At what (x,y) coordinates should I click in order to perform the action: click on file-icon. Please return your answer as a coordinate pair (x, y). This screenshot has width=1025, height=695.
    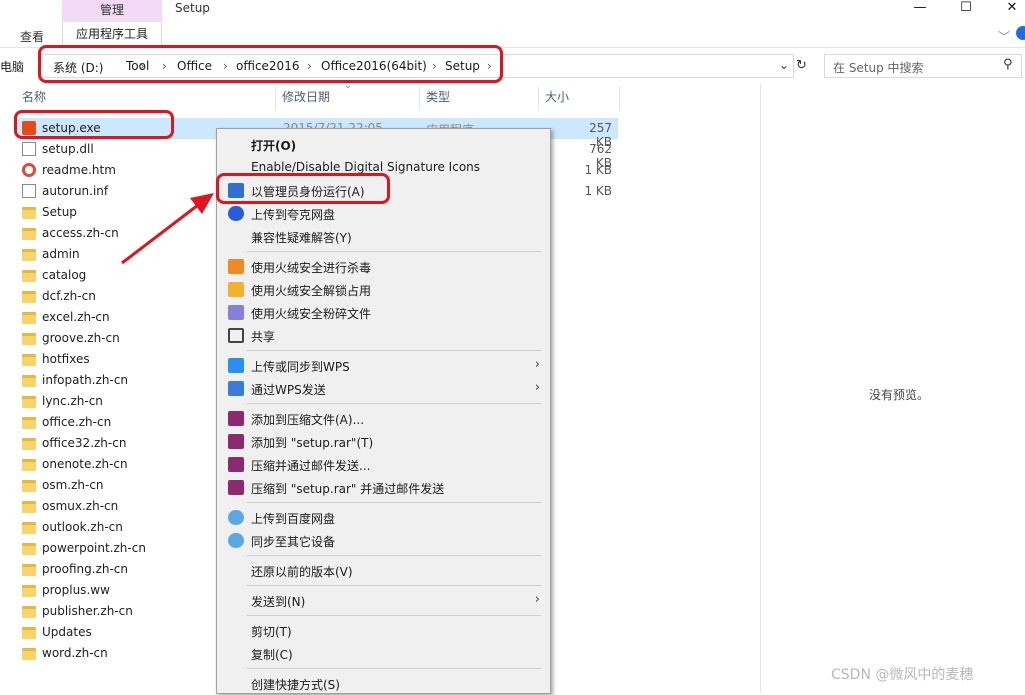
    Looking at the image, I should click on (29, 191).